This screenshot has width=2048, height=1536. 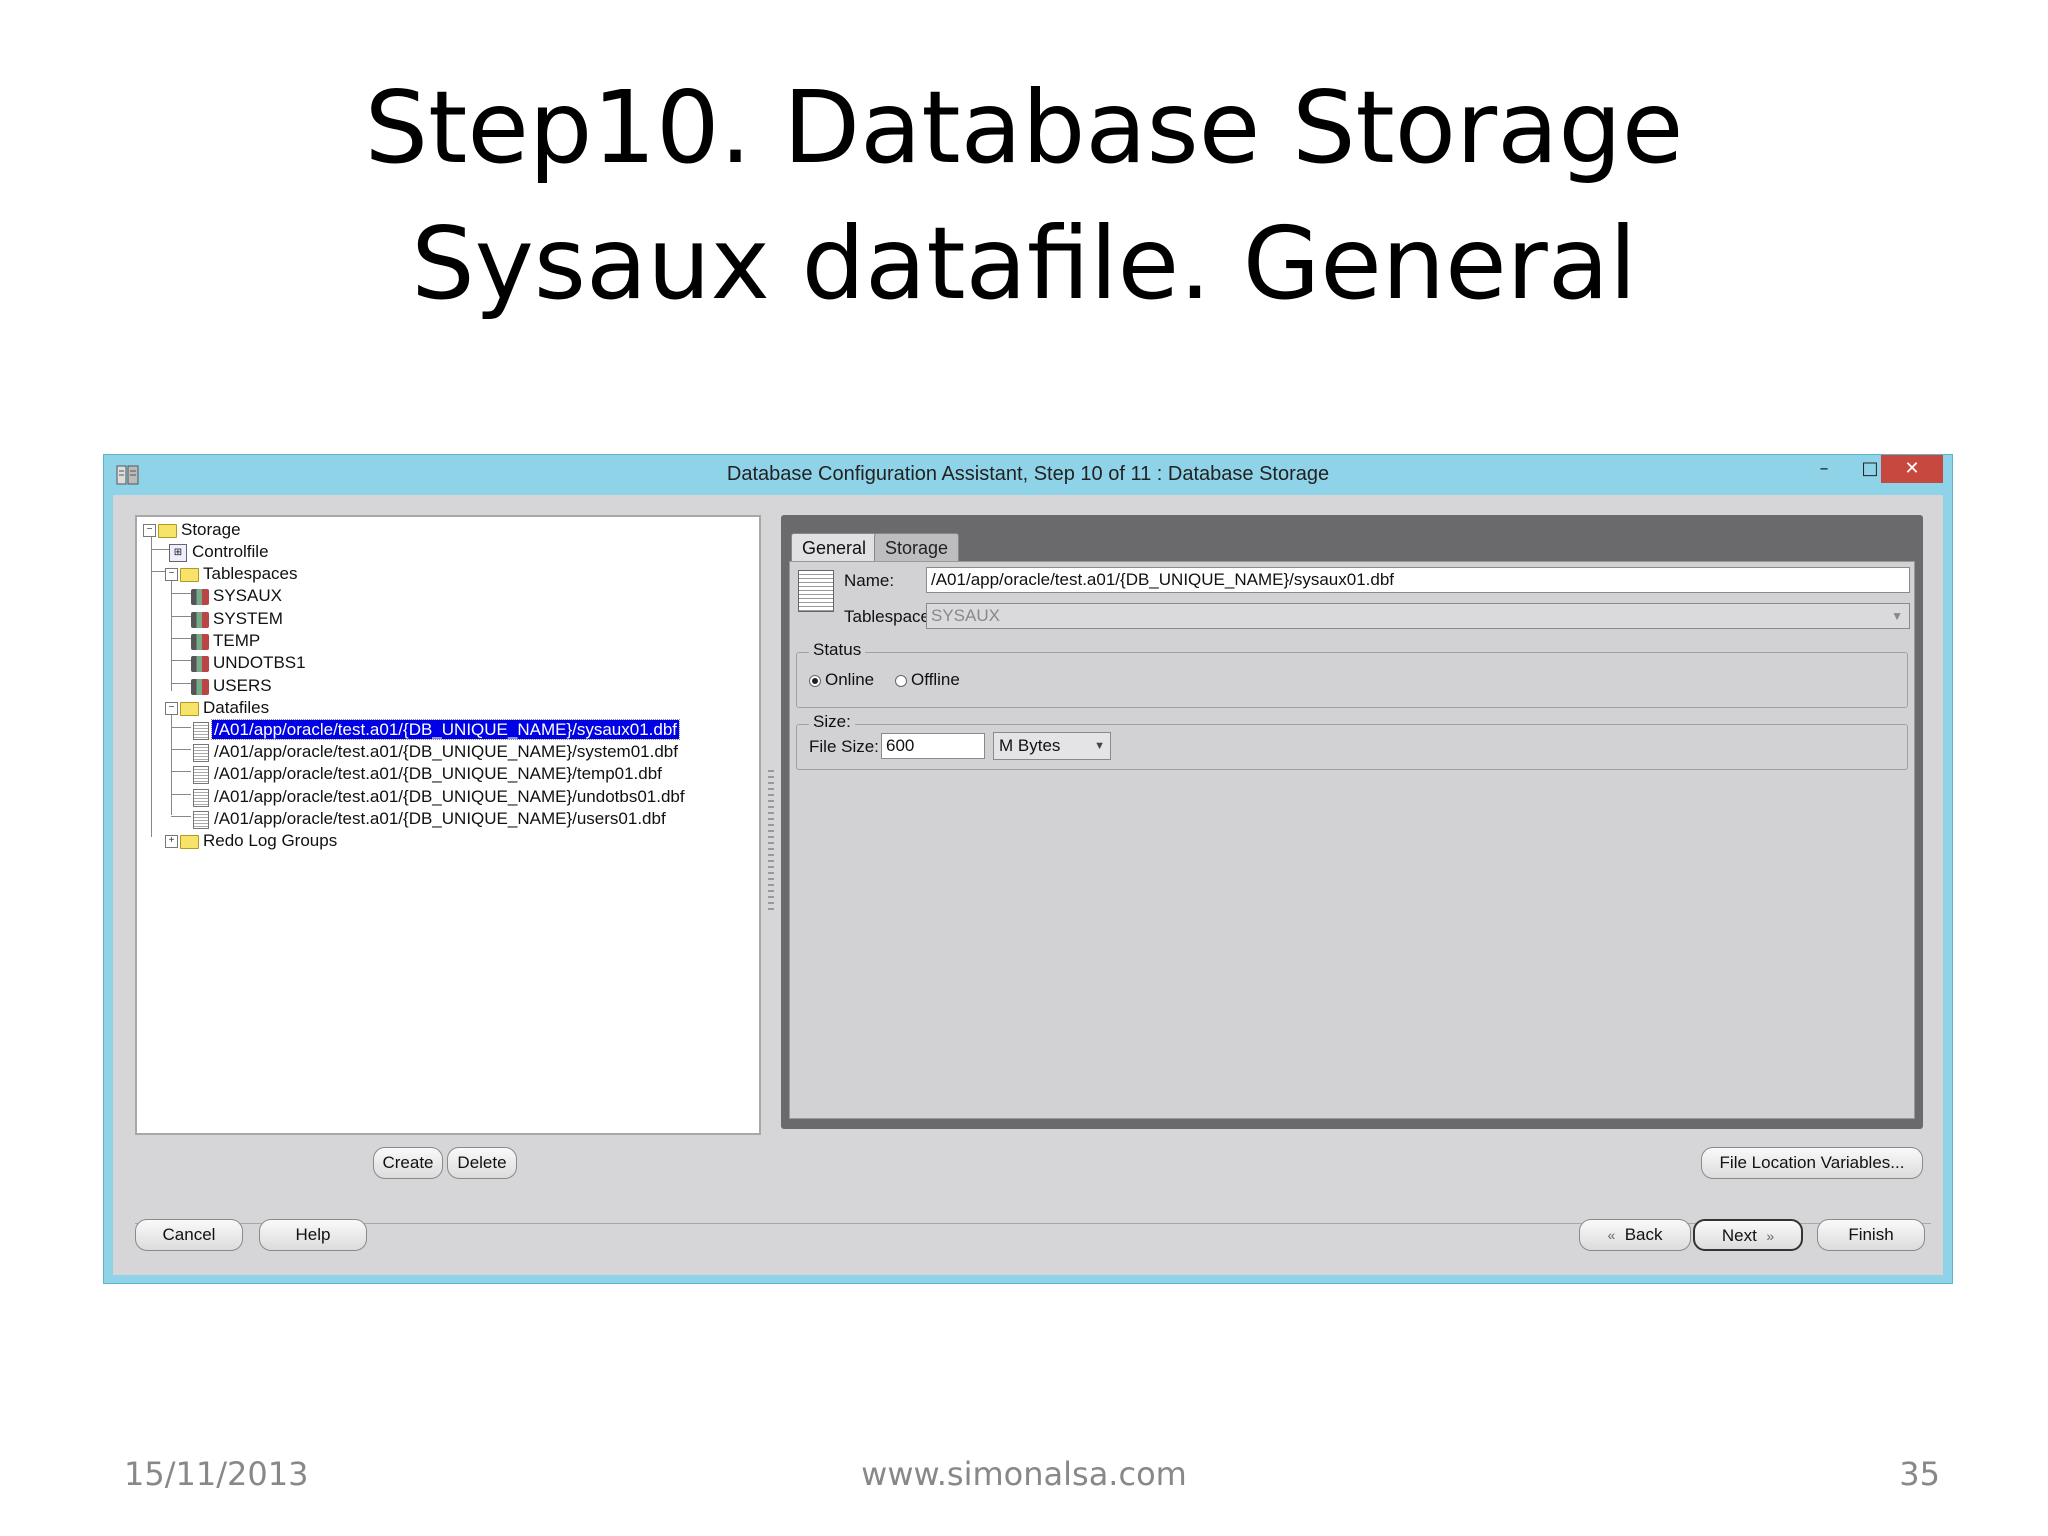 I want to click on size-group-title: Size:, so click(x=832, y=722).